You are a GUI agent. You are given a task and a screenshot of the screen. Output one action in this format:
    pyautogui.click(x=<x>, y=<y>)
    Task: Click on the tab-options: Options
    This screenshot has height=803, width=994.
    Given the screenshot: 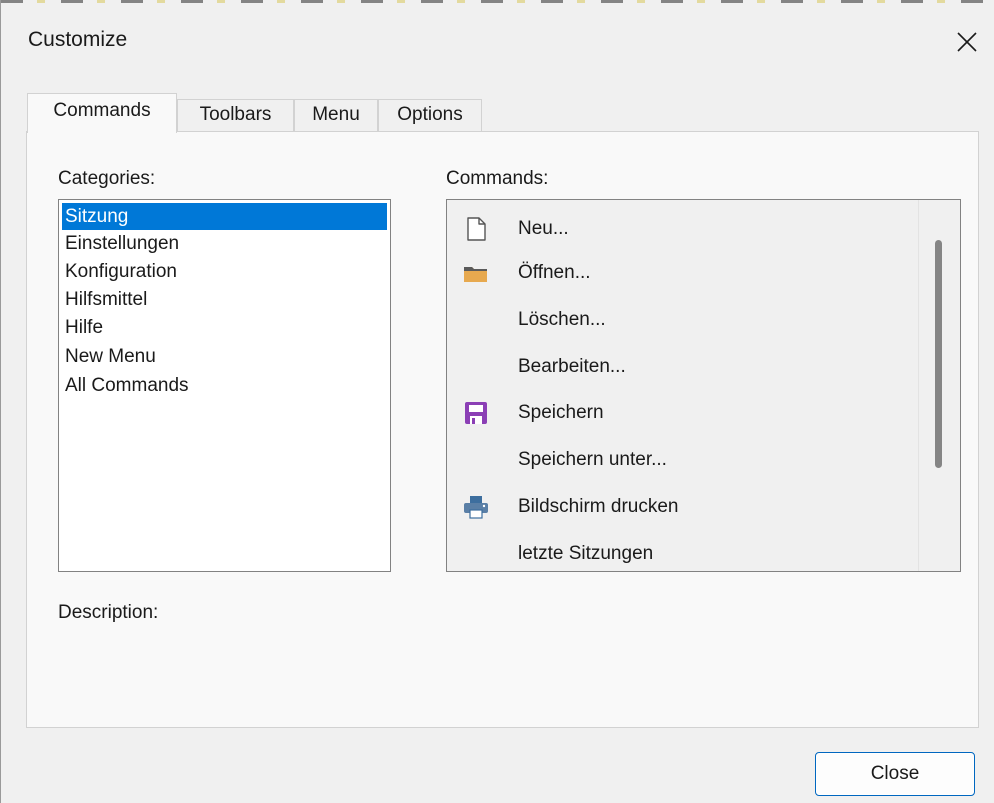 What is the action you would take?
    pyautogui.click(x=430, y=115)
    